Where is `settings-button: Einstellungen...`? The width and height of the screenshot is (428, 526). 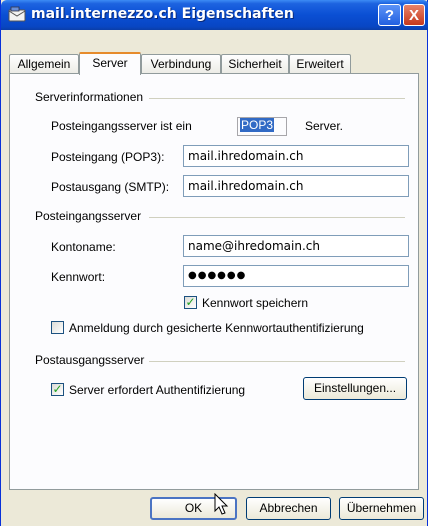 settings-button: Einstellungen... is located at coordinates (355, 388).